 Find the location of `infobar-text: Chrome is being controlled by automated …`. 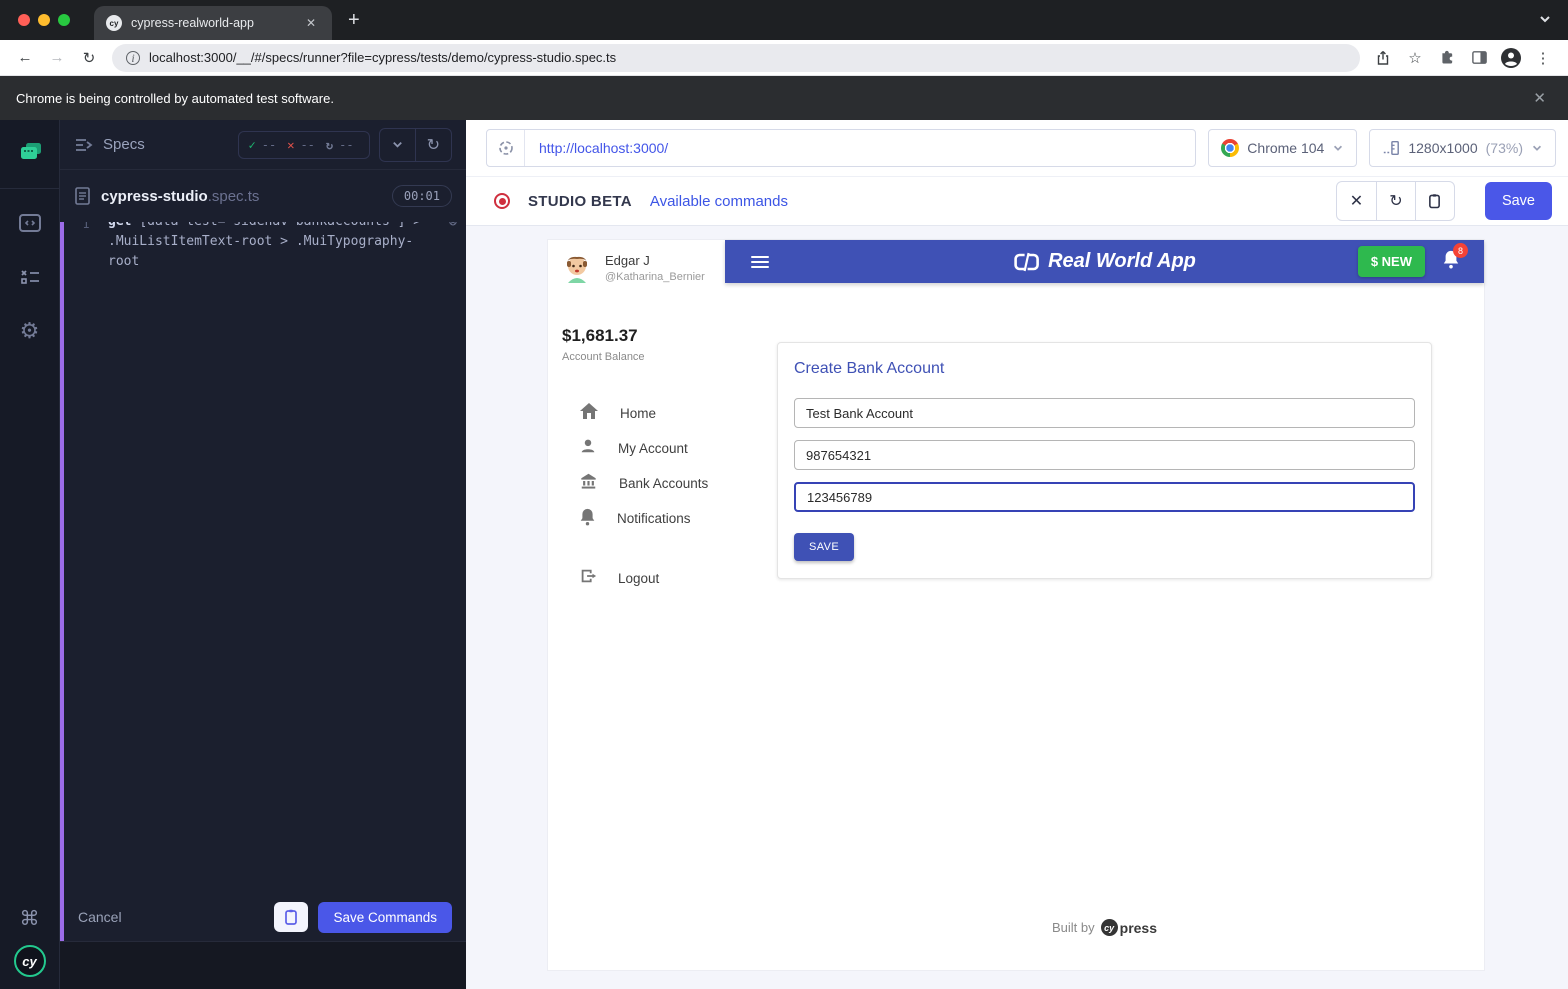

infobar-text: Chrome is being controlled by automated … is located at coordinates (175, 98).